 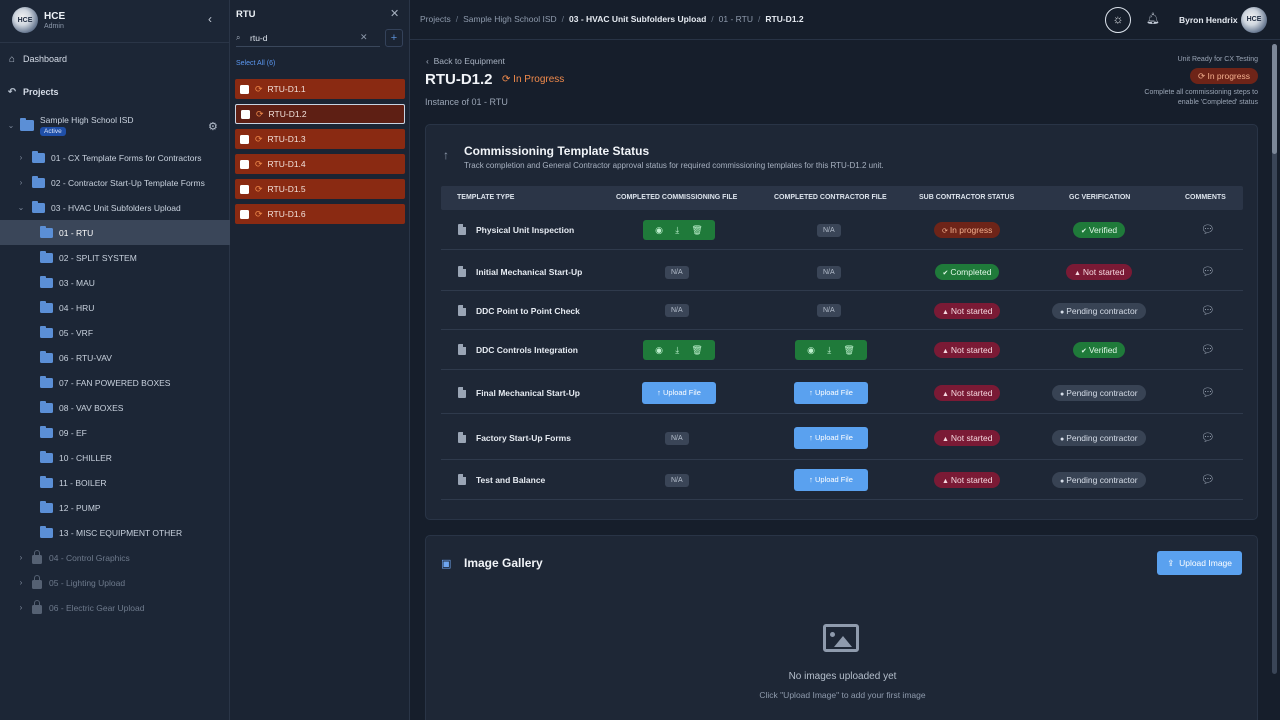 I want to click on brand: HCE HCE Admin, so click(x=38, y=20).